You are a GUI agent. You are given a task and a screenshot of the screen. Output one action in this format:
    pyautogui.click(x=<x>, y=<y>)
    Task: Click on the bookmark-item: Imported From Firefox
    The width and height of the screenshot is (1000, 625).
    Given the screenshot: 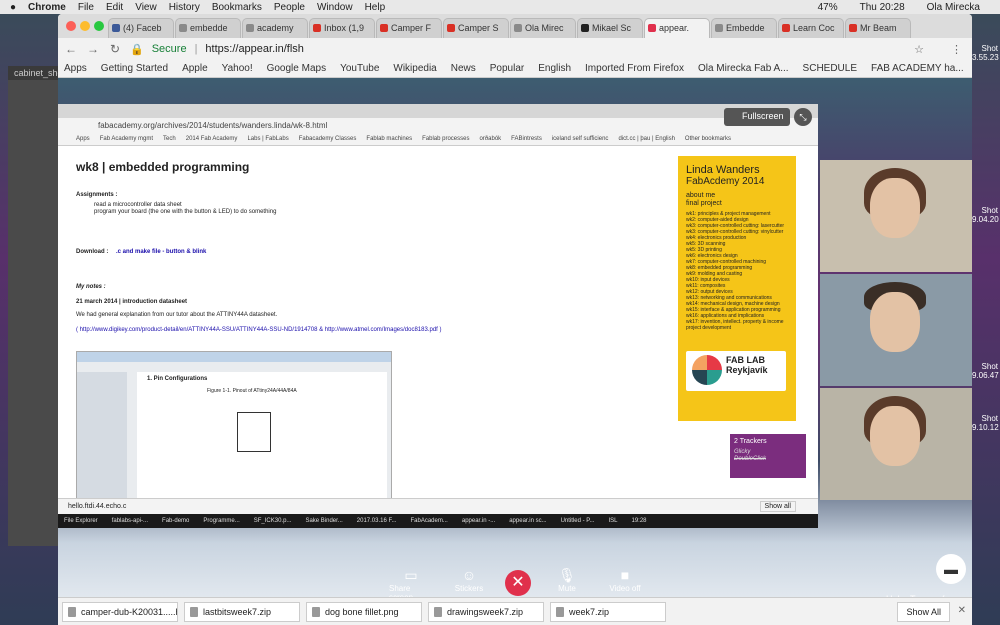 What is the action you would take?
    pyautogui.click(x=634, y=68)
    